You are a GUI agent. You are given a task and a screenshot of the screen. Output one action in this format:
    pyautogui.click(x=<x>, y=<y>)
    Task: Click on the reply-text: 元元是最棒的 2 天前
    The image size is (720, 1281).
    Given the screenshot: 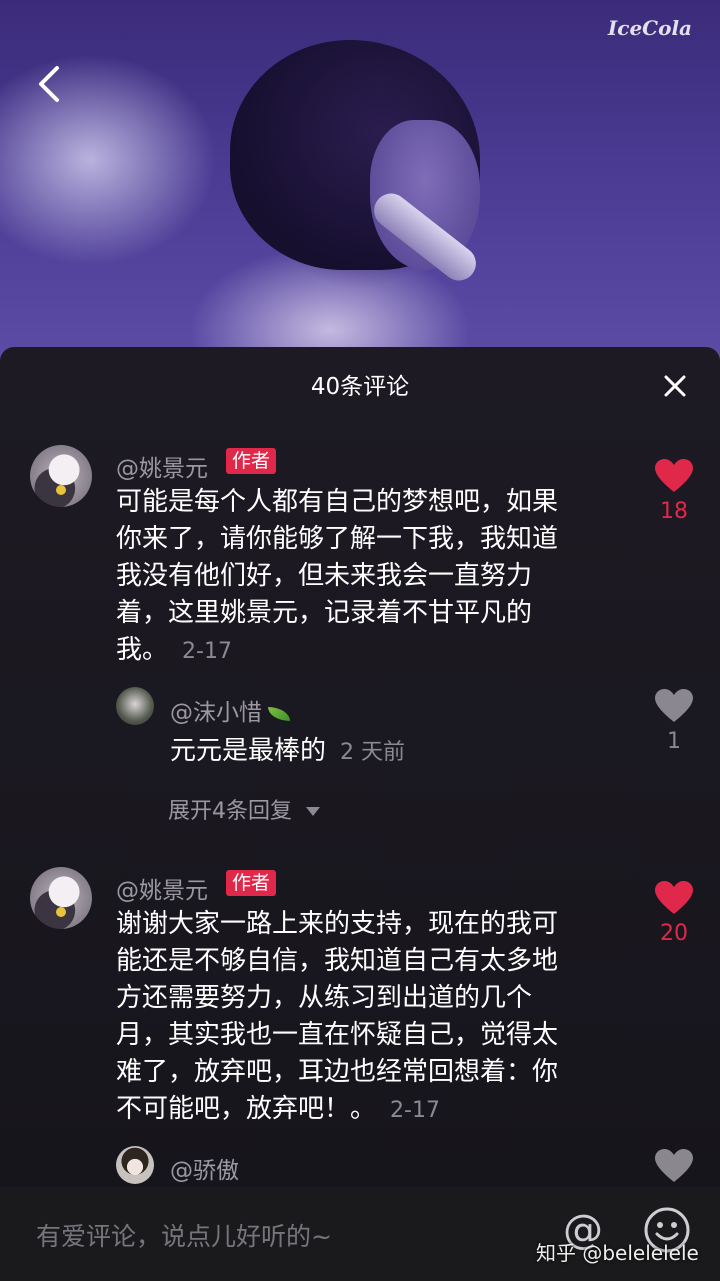 What is the action you would take?
    pyautogui.click(x=287, y=752)
    